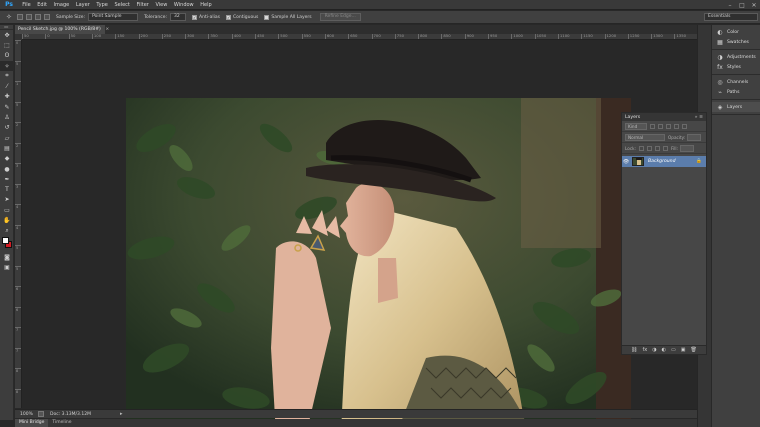  Describe the element at coordinates (7, 56) in the screenshot. I see `lasso-tool-icon: ʘ` at that location.